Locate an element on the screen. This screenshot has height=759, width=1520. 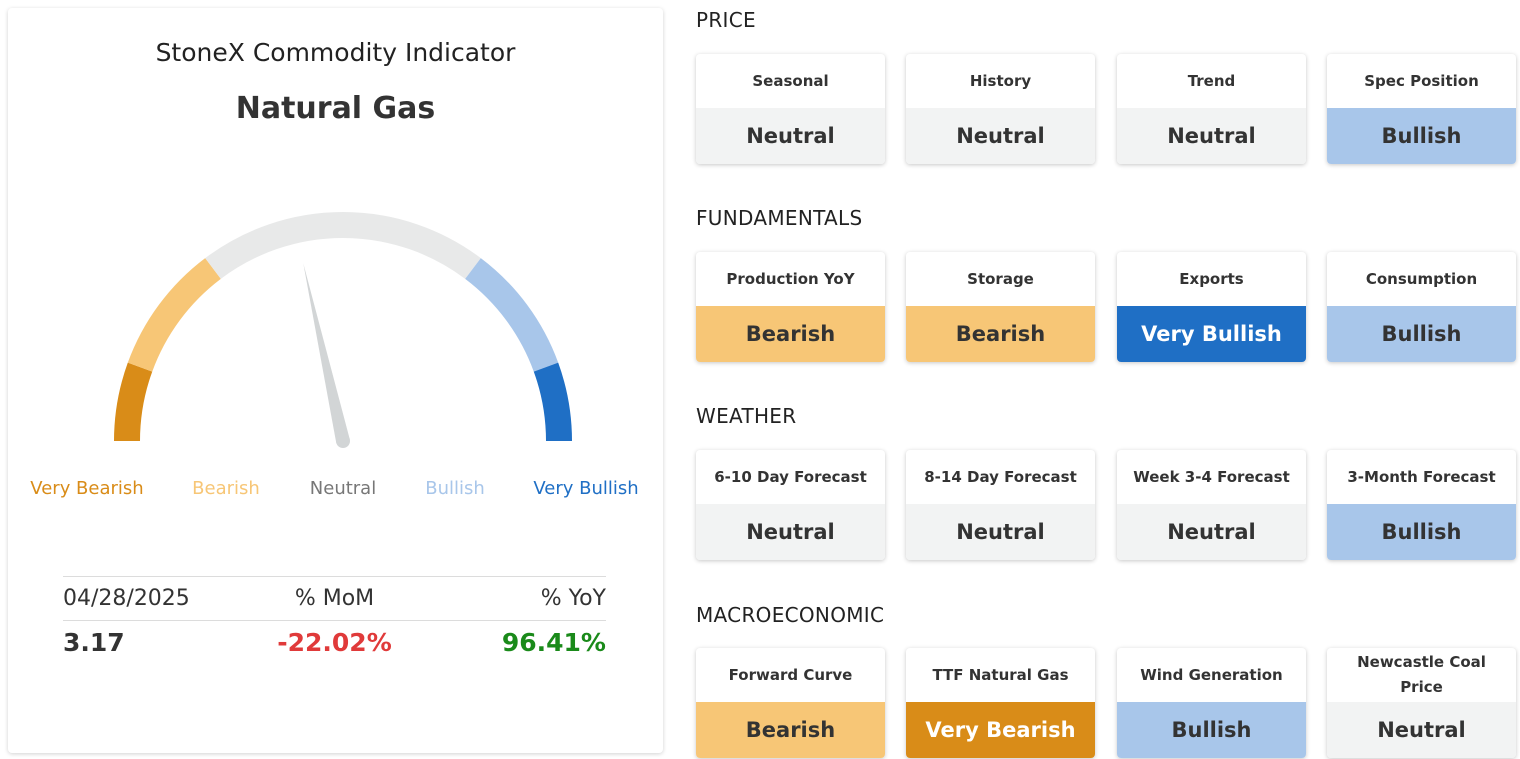
tile-label: Spec Position is located at coordinates (1421, 80).